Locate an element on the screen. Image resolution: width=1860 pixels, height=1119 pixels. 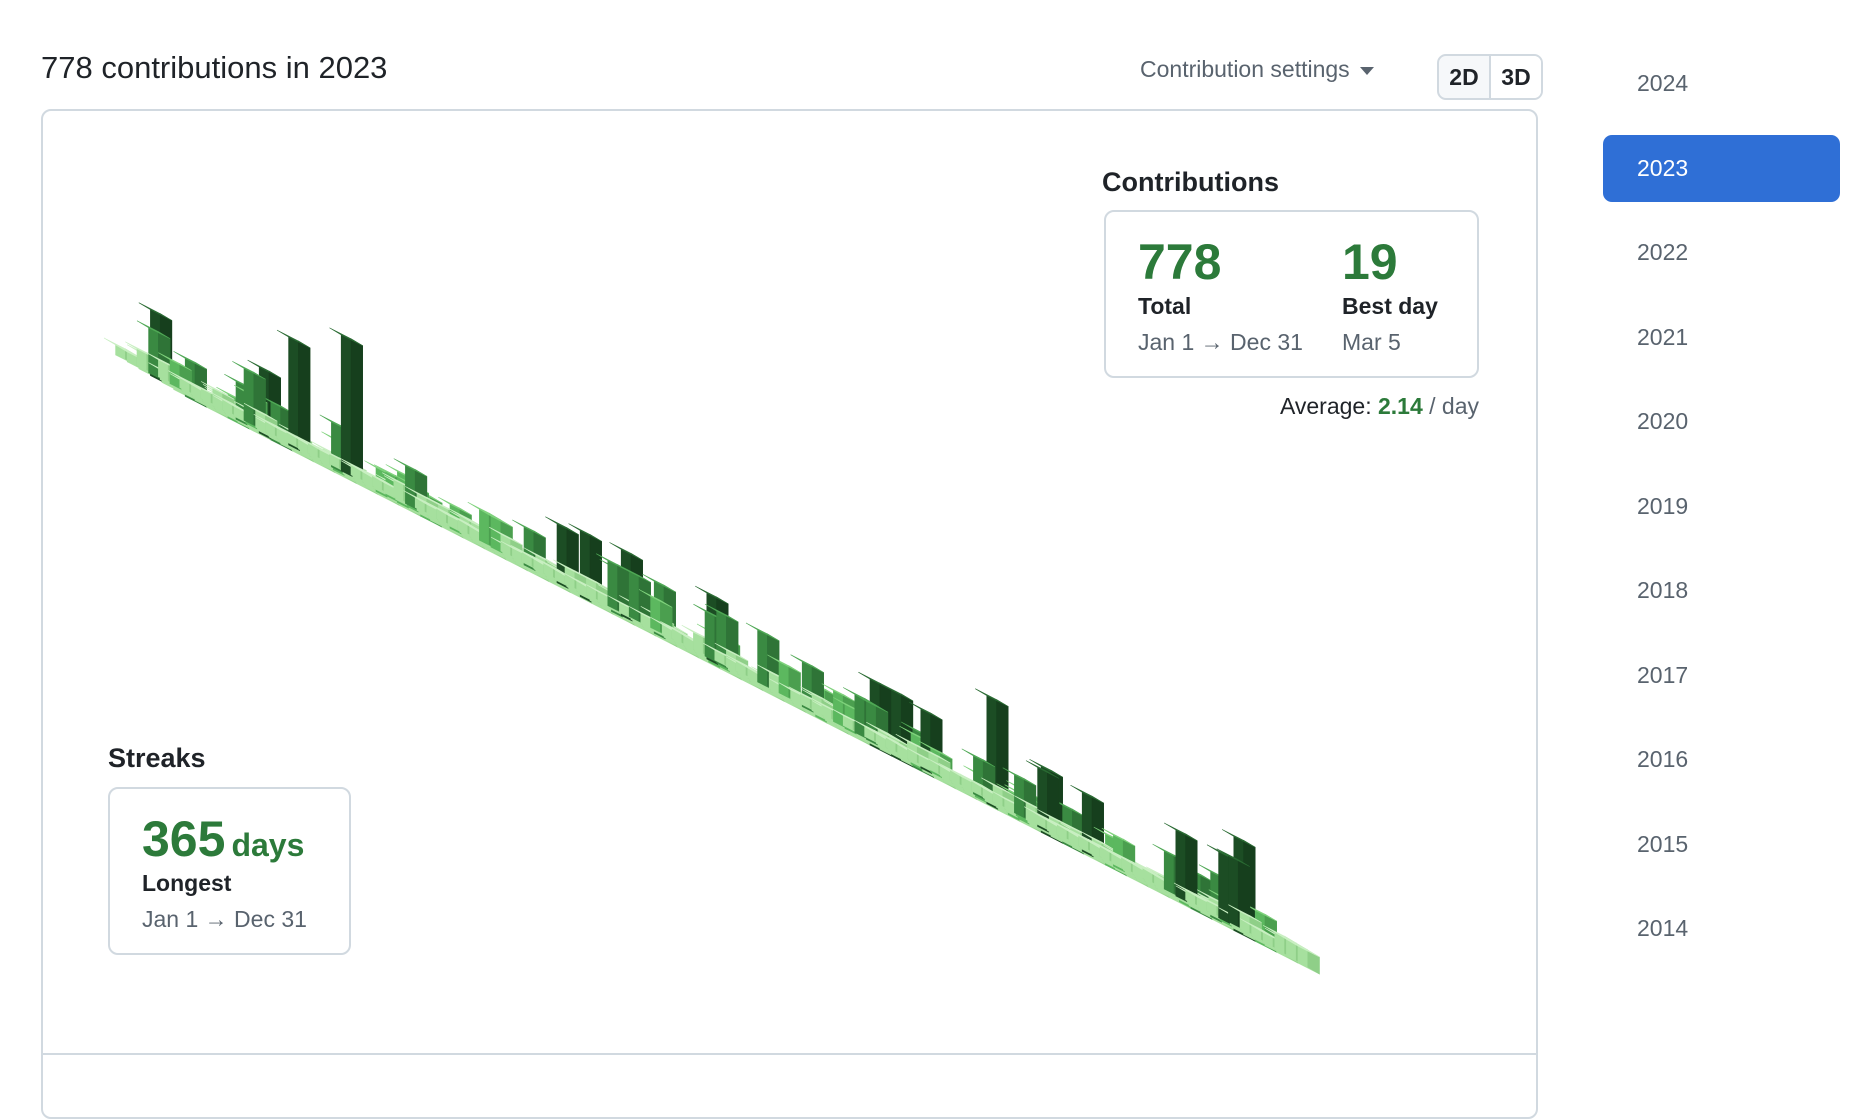
page-title: 778 contributions in 2023 is located at coordinates (214, 67).